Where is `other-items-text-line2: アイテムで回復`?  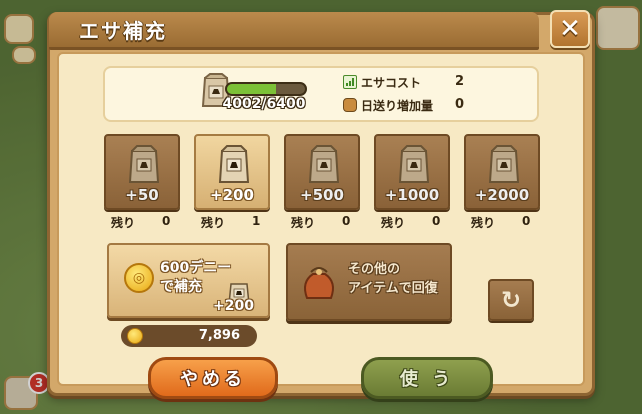 other-items-text-line2: アイテムで回復 is located at coordinates (393, 288).